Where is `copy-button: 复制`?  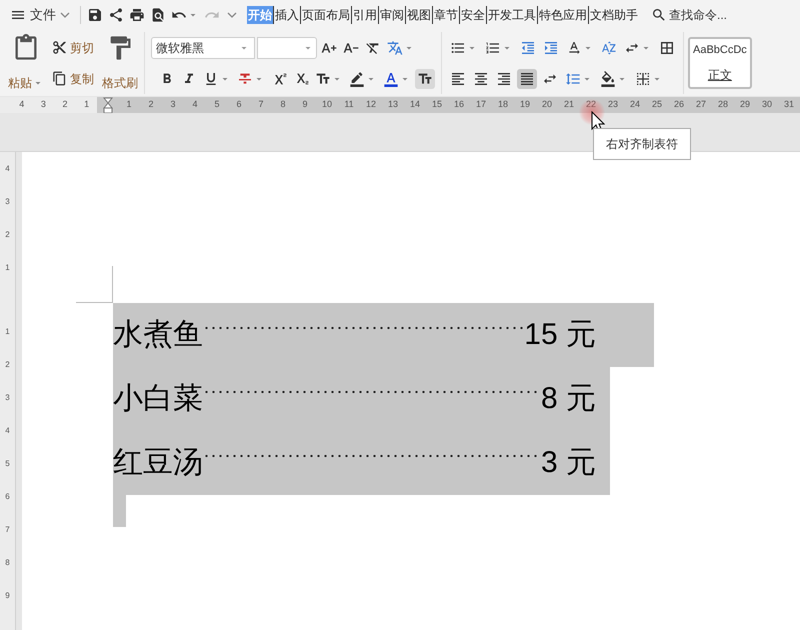
copy-button: 复制 is located at coordinates (73, 79).